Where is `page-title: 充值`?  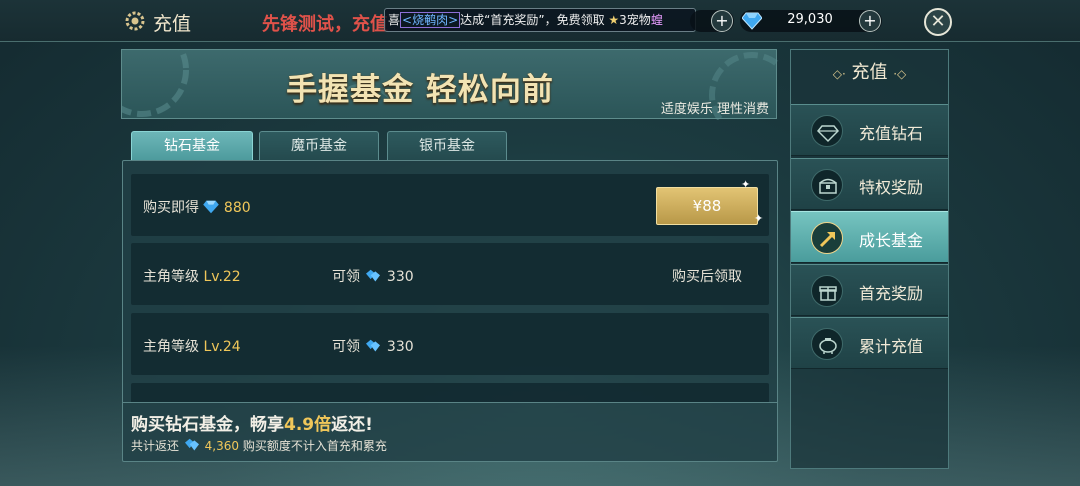
page-title: 充值 is located at coordinates (172, 24).